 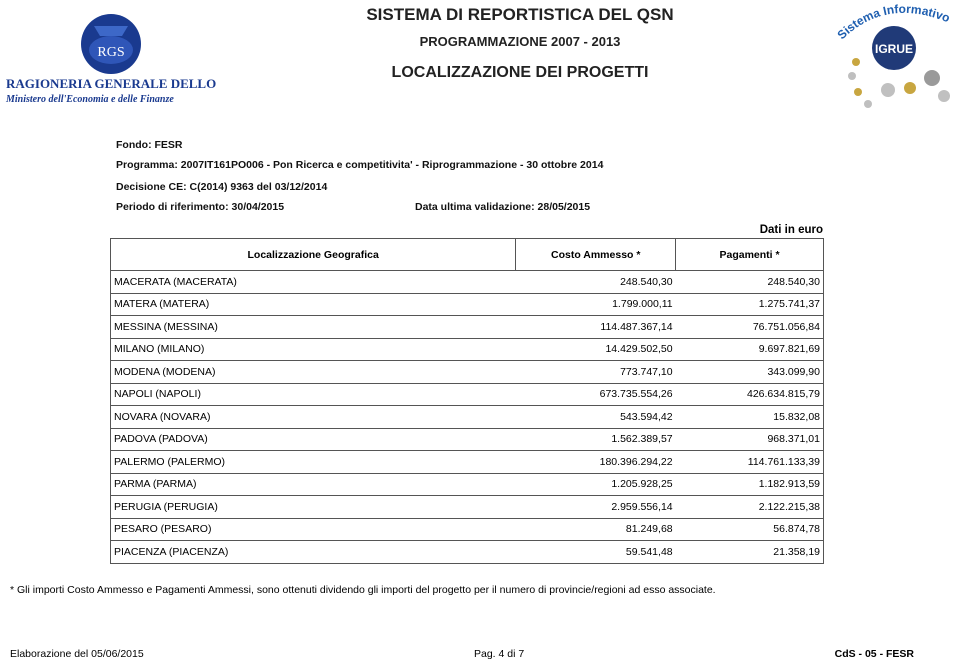 I want to click on pagamenti-cell: 76.751.056,84, so click(x=749, y=327).